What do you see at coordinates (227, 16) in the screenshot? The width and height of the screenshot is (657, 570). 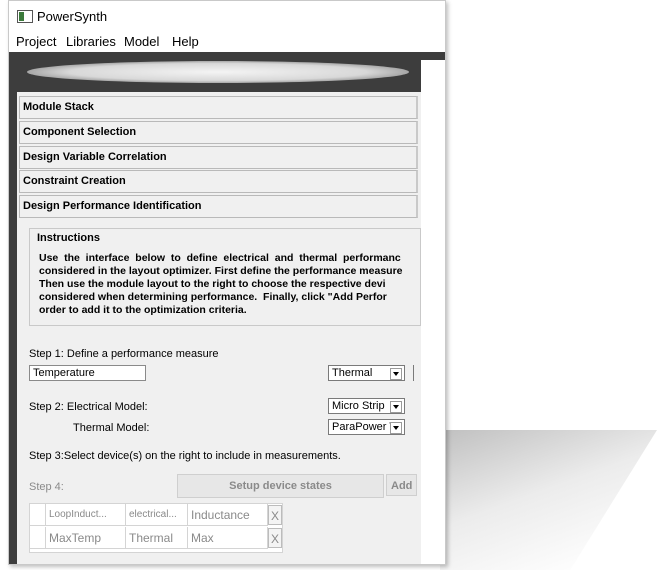 I see `title-bar: PowerSynth` at bounding box center [227, 16].